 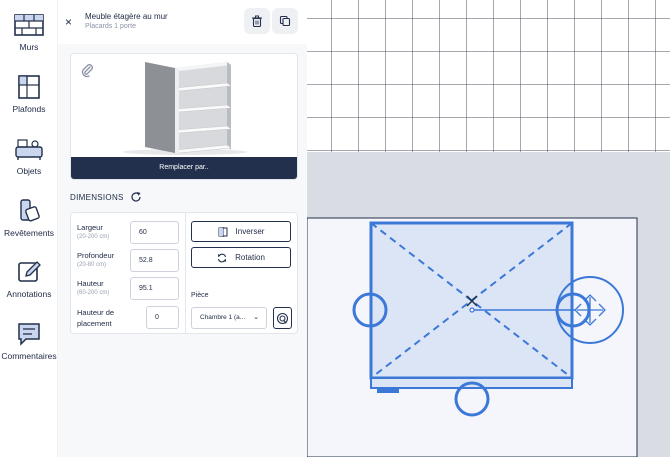 What do you see at coordinates (92, 265) in the screenshot?
I see `profondeur-hint: (20-80 cm)` at bounding box center [92, 265].